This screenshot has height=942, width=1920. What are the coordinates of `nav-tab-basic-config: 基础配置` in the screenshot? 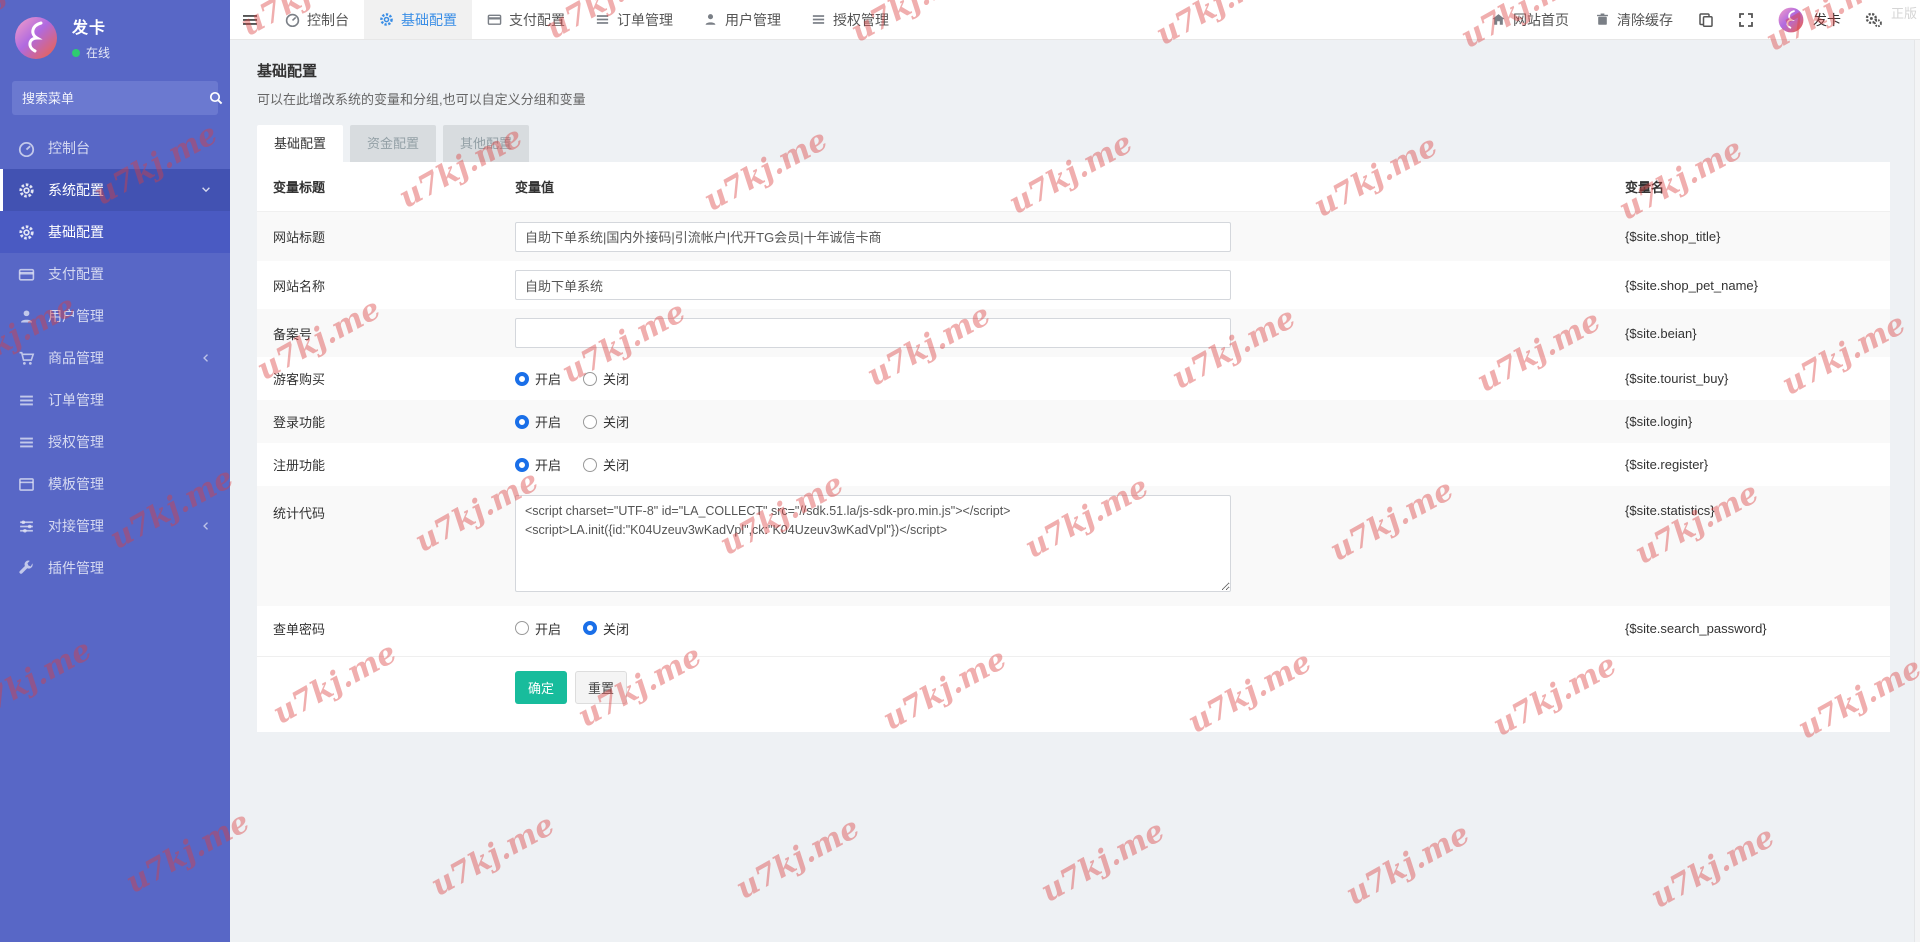 It's located at (418, 19).